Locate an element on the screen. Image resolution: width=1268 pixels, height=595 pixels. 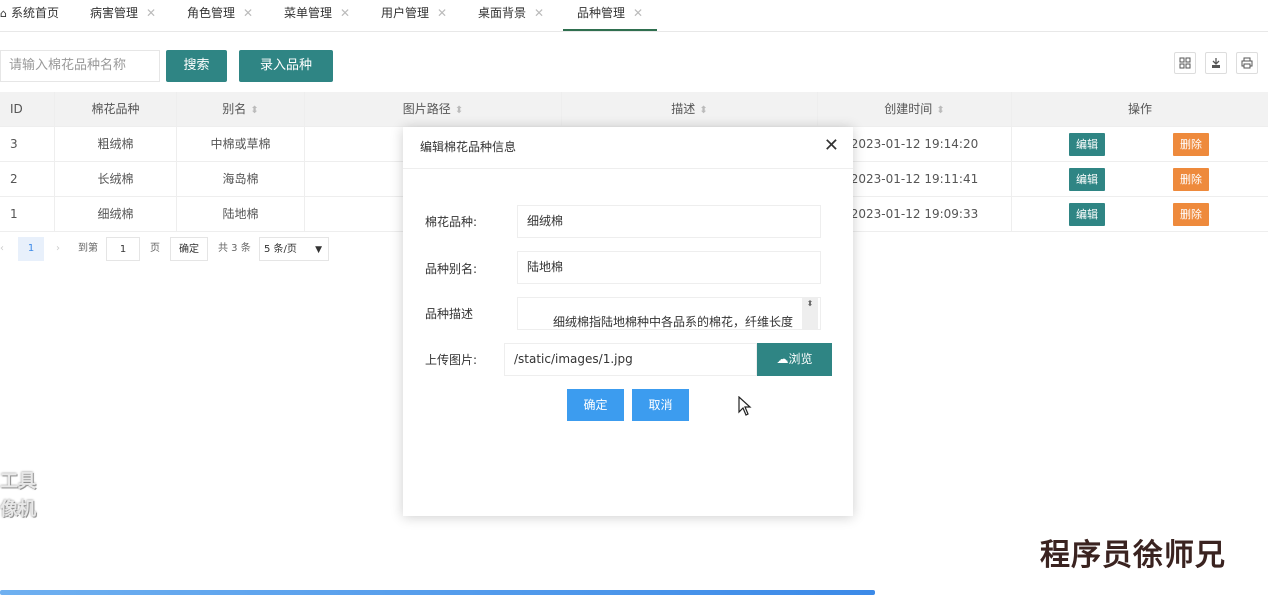
upload-label: 上传图片: is located at coordinates (451, 360).